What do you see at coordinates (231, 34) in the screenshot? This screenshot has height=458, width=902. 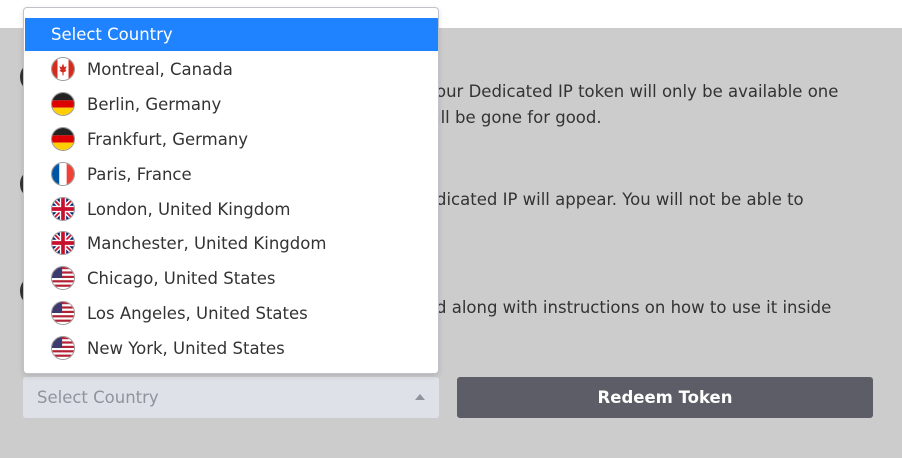 I see `dropdown-option-select-country: Select Country` at bounding box center [231, 34].